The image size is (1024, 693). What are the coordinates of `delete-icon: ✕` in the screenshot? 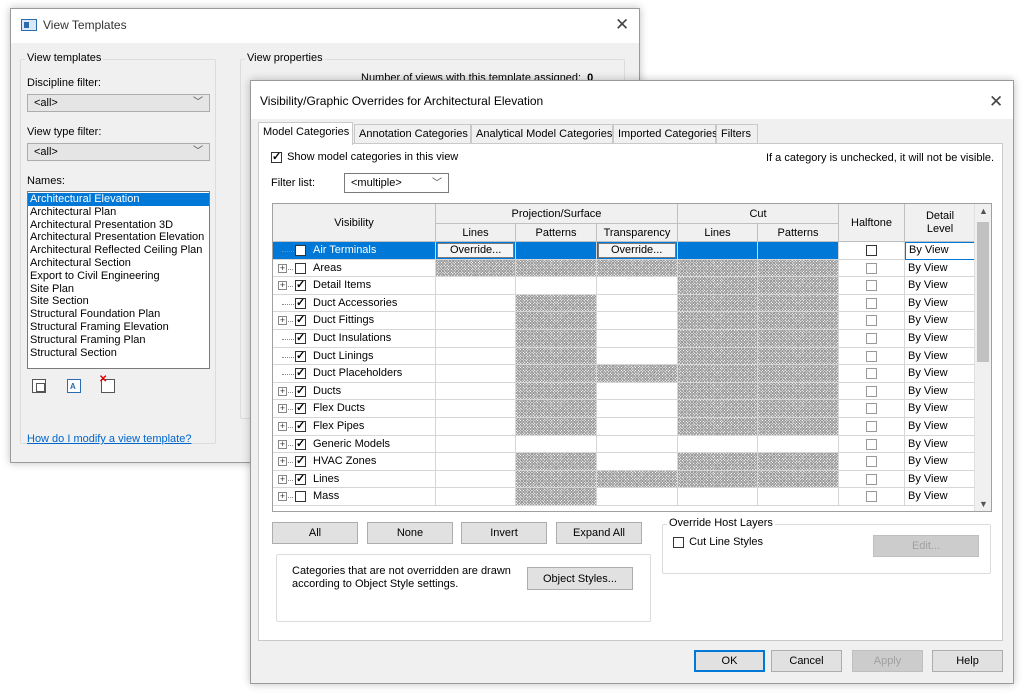 It's located at (107, 383).